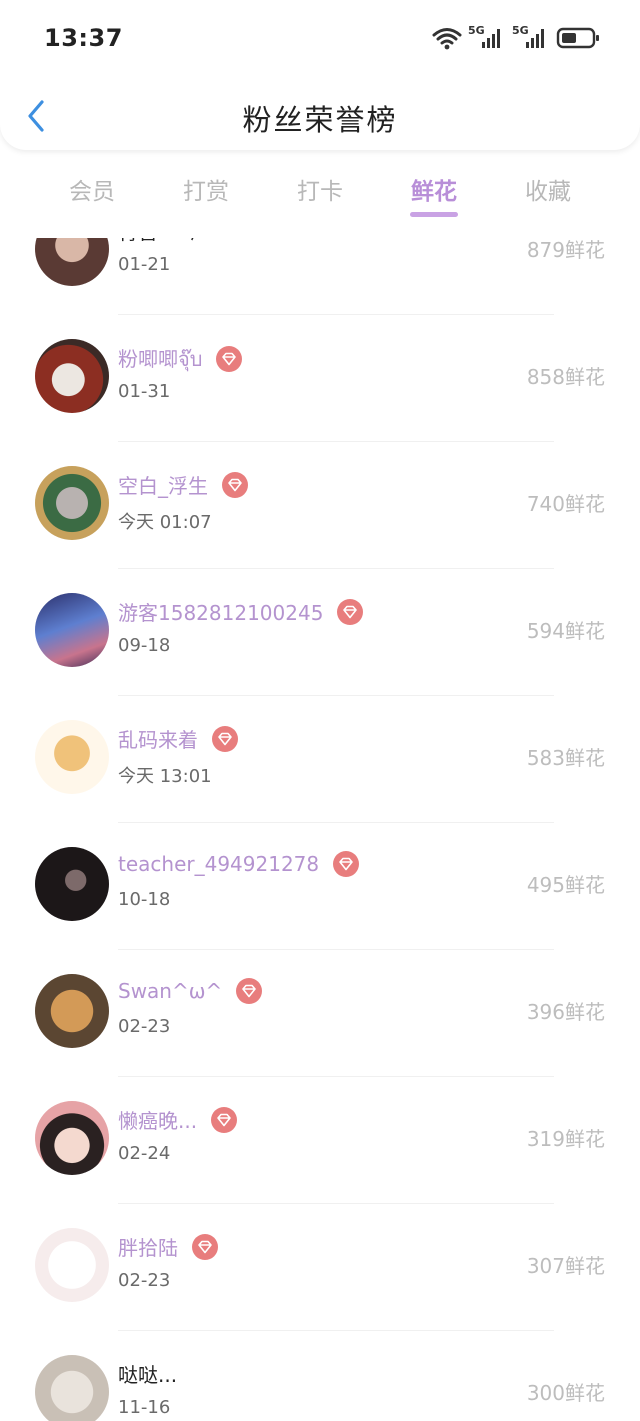  What do you see at coordinates (320, 505) in the screenshot?
I see `list-item: 空白_浮生今天 01:07 740鲜花` at bounding box center [320, 505].